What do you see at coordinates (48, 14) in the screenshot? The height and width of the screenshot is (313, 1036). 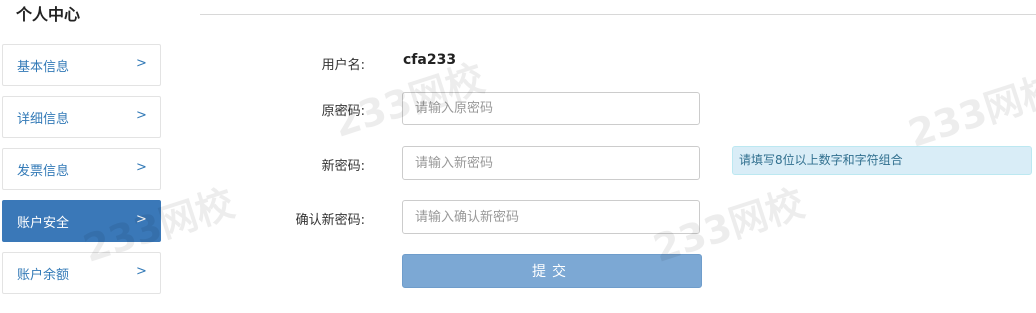 I see `page-title: 个人中心` at bounding box center [48, 14].